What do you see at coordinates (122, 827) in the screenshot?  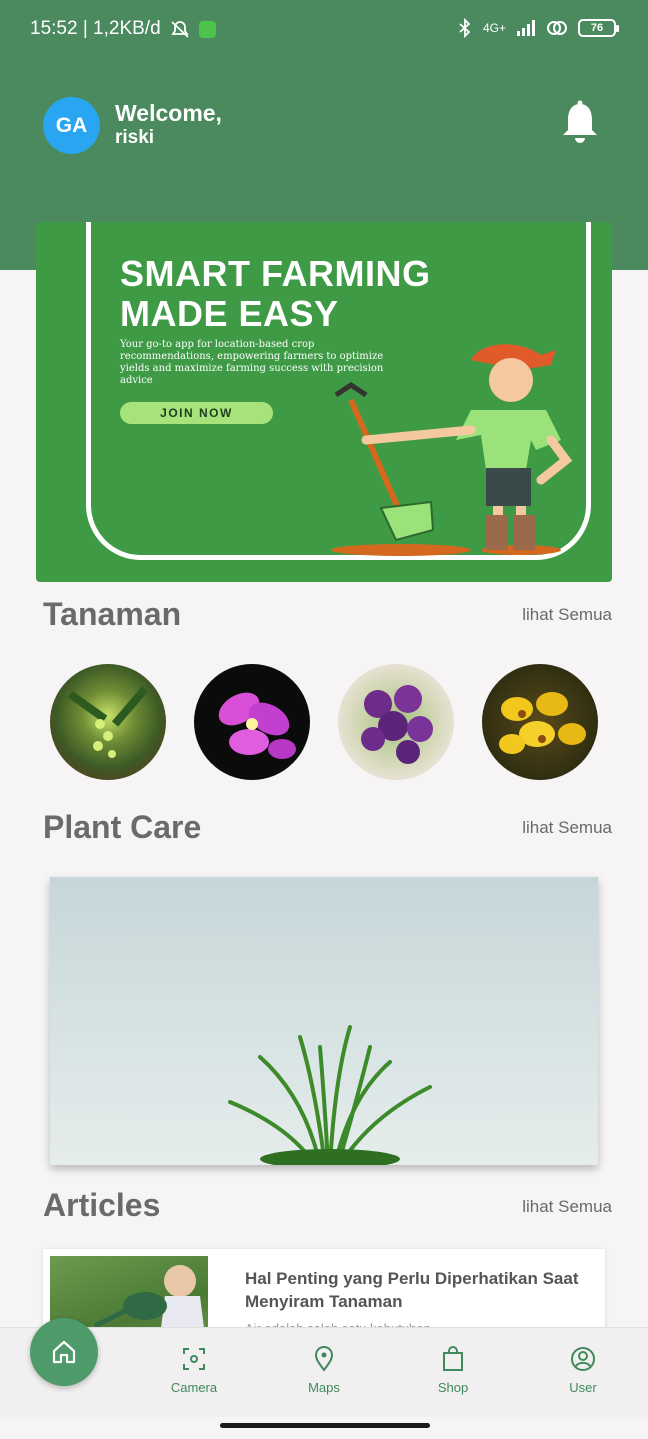 I see `plant-care-title: Plant Care` at bounding box center [122, 827].